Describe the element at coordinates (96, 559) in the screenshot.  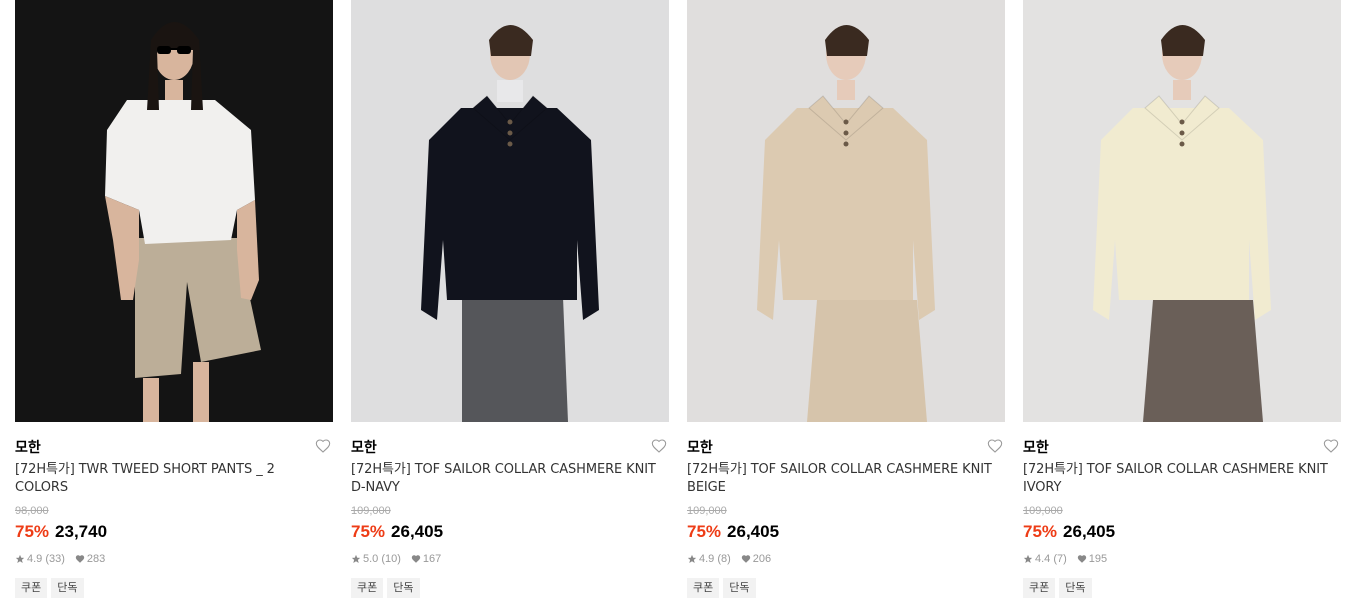
I see `like-count: 283` at that location.